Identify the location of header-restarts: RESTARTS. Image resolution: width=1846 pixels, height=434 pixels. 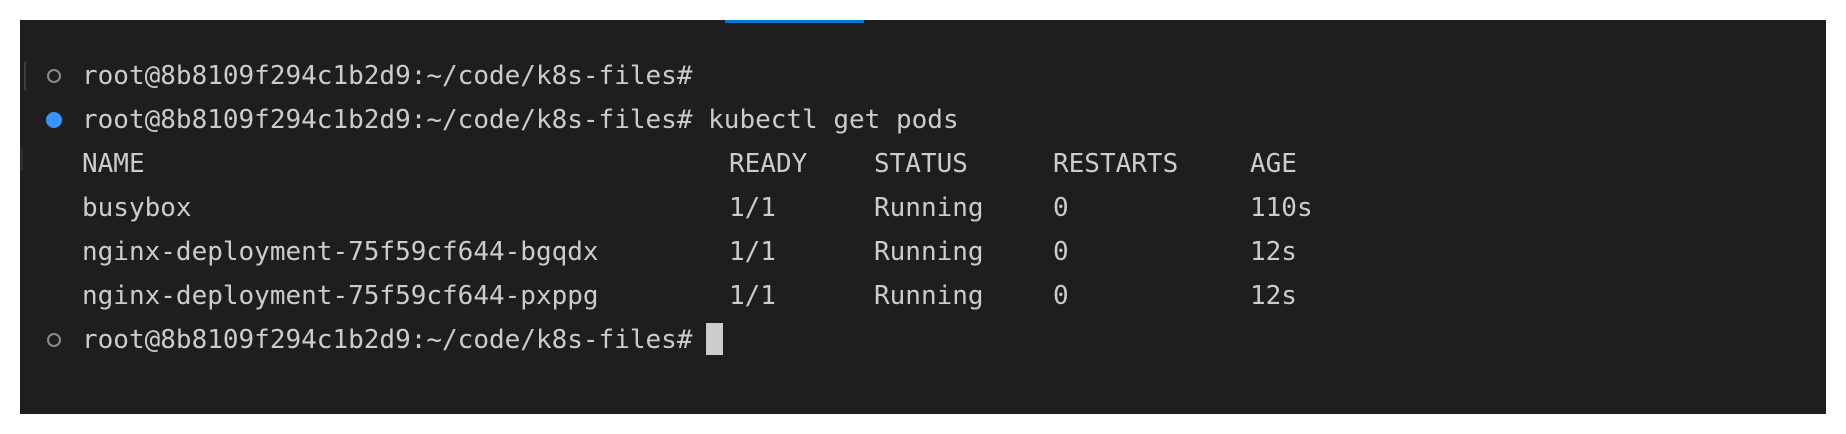
(1116, 164).